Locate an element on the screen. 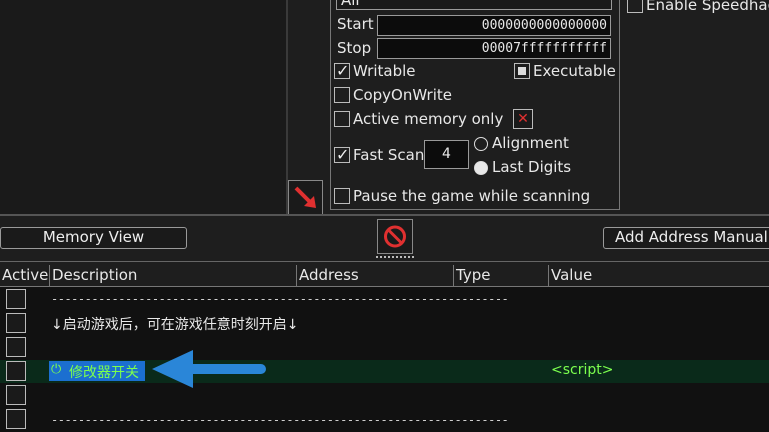  start-address-input: 0000000000000000 is located at coordinates (494, 25).